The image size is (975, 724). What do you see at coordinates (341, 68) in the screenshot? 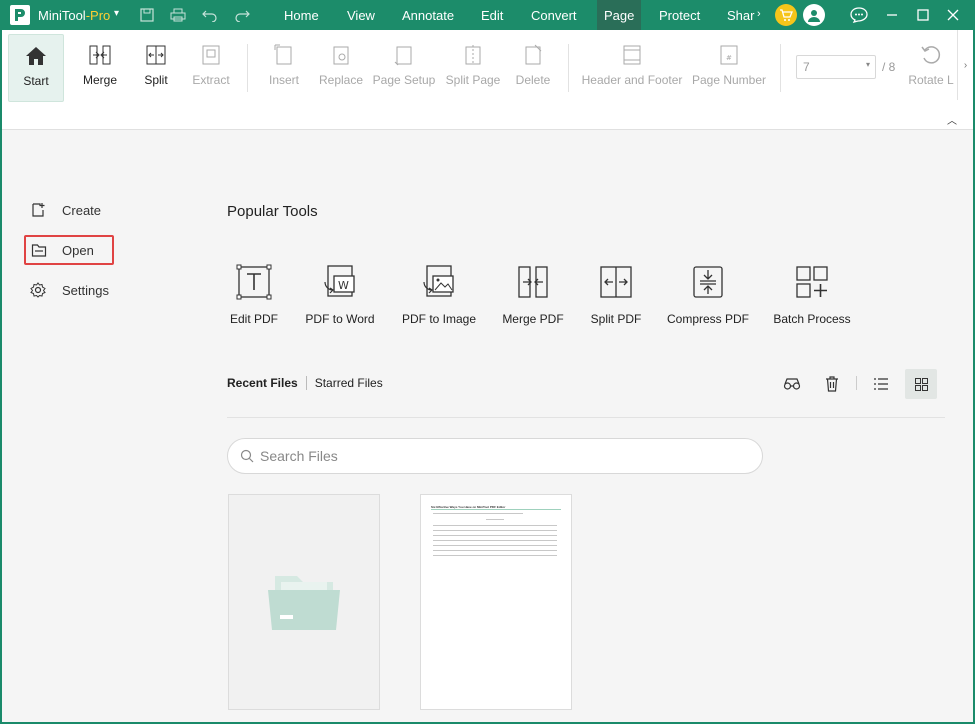
I see `replace-button: Replace` at bounding box center [341, 68].